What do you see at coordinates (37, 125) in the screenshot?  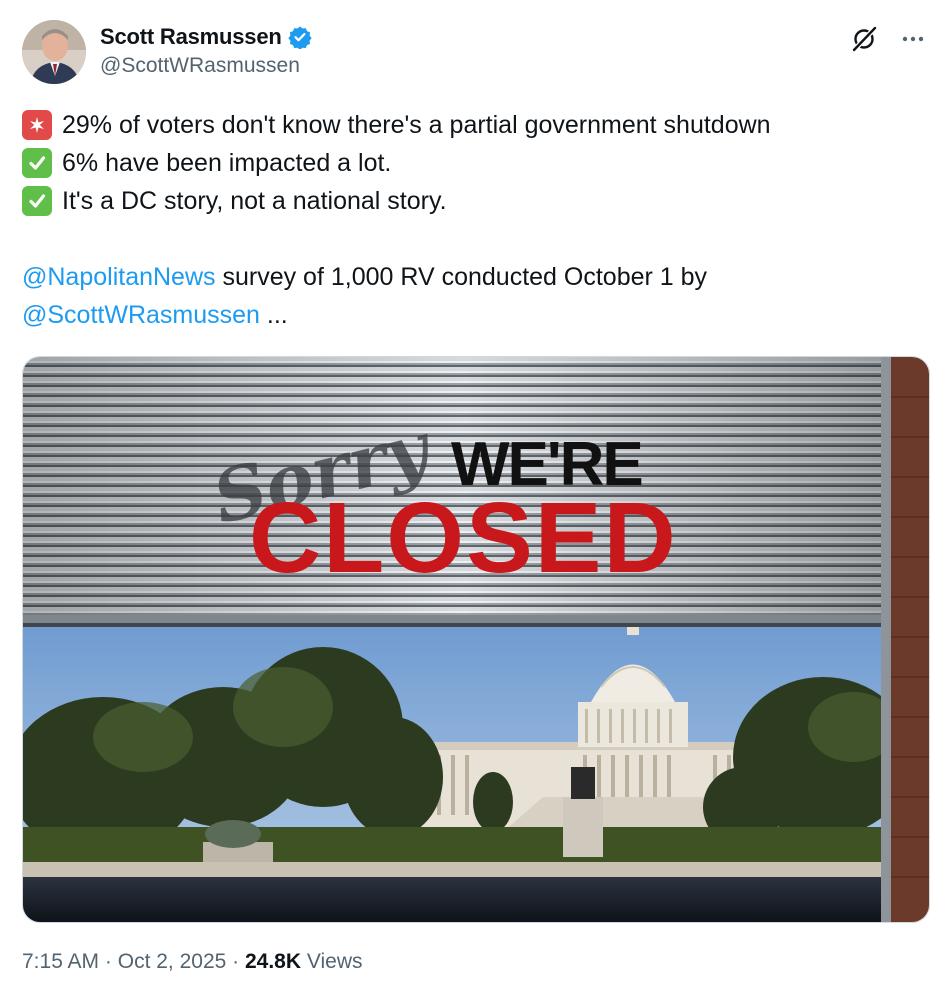 I see `siren-icon` at bounding box center [37, 125].